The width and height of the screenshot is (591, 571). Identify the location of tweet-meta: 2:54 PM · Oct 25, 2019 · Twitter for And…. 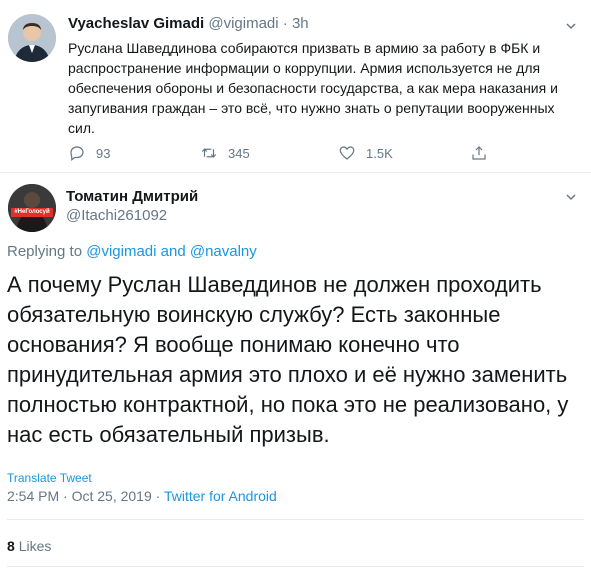
(142, 496).